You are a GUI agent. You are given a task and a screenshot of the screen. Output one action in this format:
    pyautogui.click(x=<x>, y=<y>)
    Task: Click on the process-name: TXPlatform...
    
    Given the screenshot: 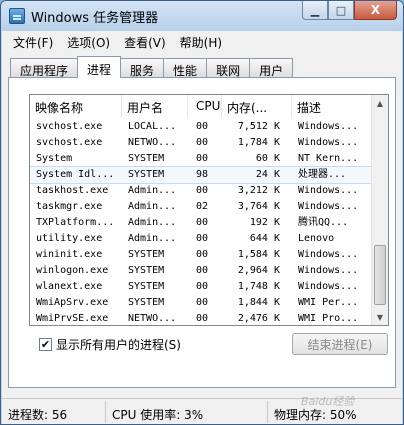 What is the action you would take?
    pyautogui.click(x=75, y=222)
    